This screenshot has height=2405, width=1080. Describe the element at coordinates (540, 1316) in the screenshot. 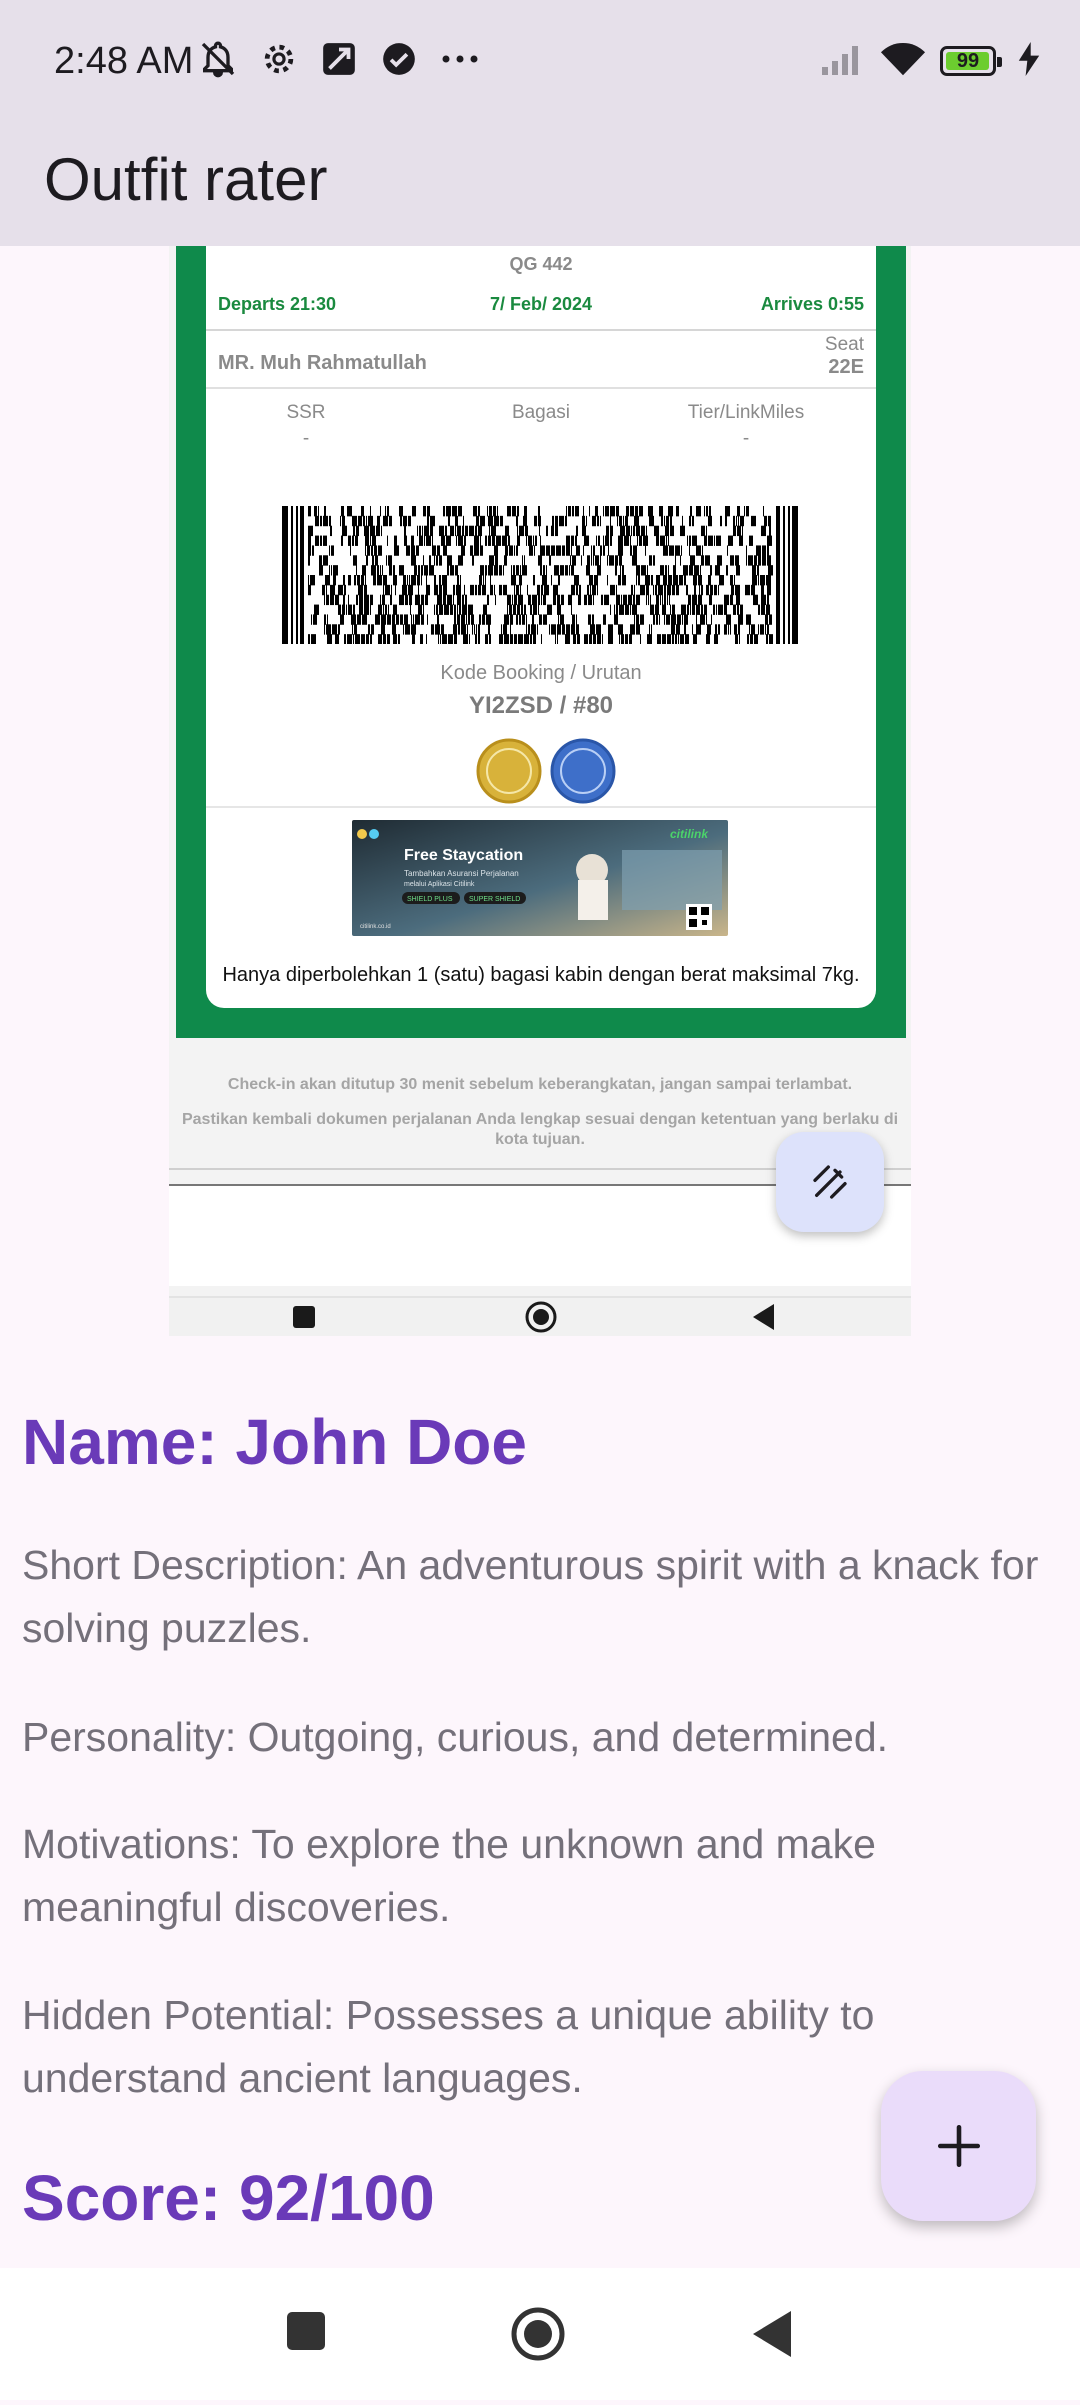

I see `inner-nav-bar` at that location.